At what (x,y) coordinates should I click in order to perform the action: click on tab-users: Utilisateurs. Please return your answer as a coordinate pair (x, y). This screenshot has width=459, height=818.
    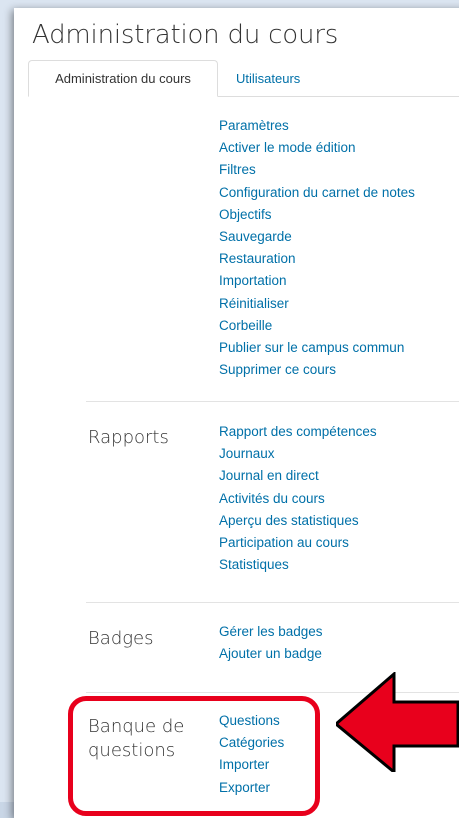
    Looking at the image, I should click on (268, 78).